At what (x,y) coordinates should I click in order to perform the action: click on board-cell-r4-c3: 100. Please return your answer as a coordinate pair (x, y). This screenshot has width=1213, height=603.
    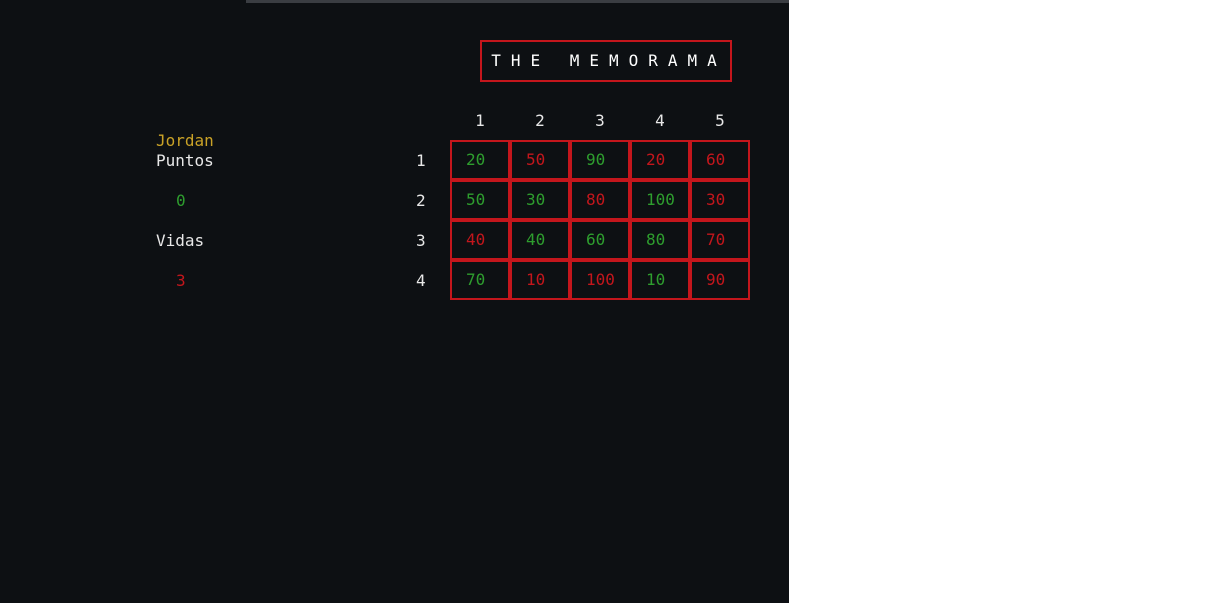
    Looking at the image, I should click on (600, 280).